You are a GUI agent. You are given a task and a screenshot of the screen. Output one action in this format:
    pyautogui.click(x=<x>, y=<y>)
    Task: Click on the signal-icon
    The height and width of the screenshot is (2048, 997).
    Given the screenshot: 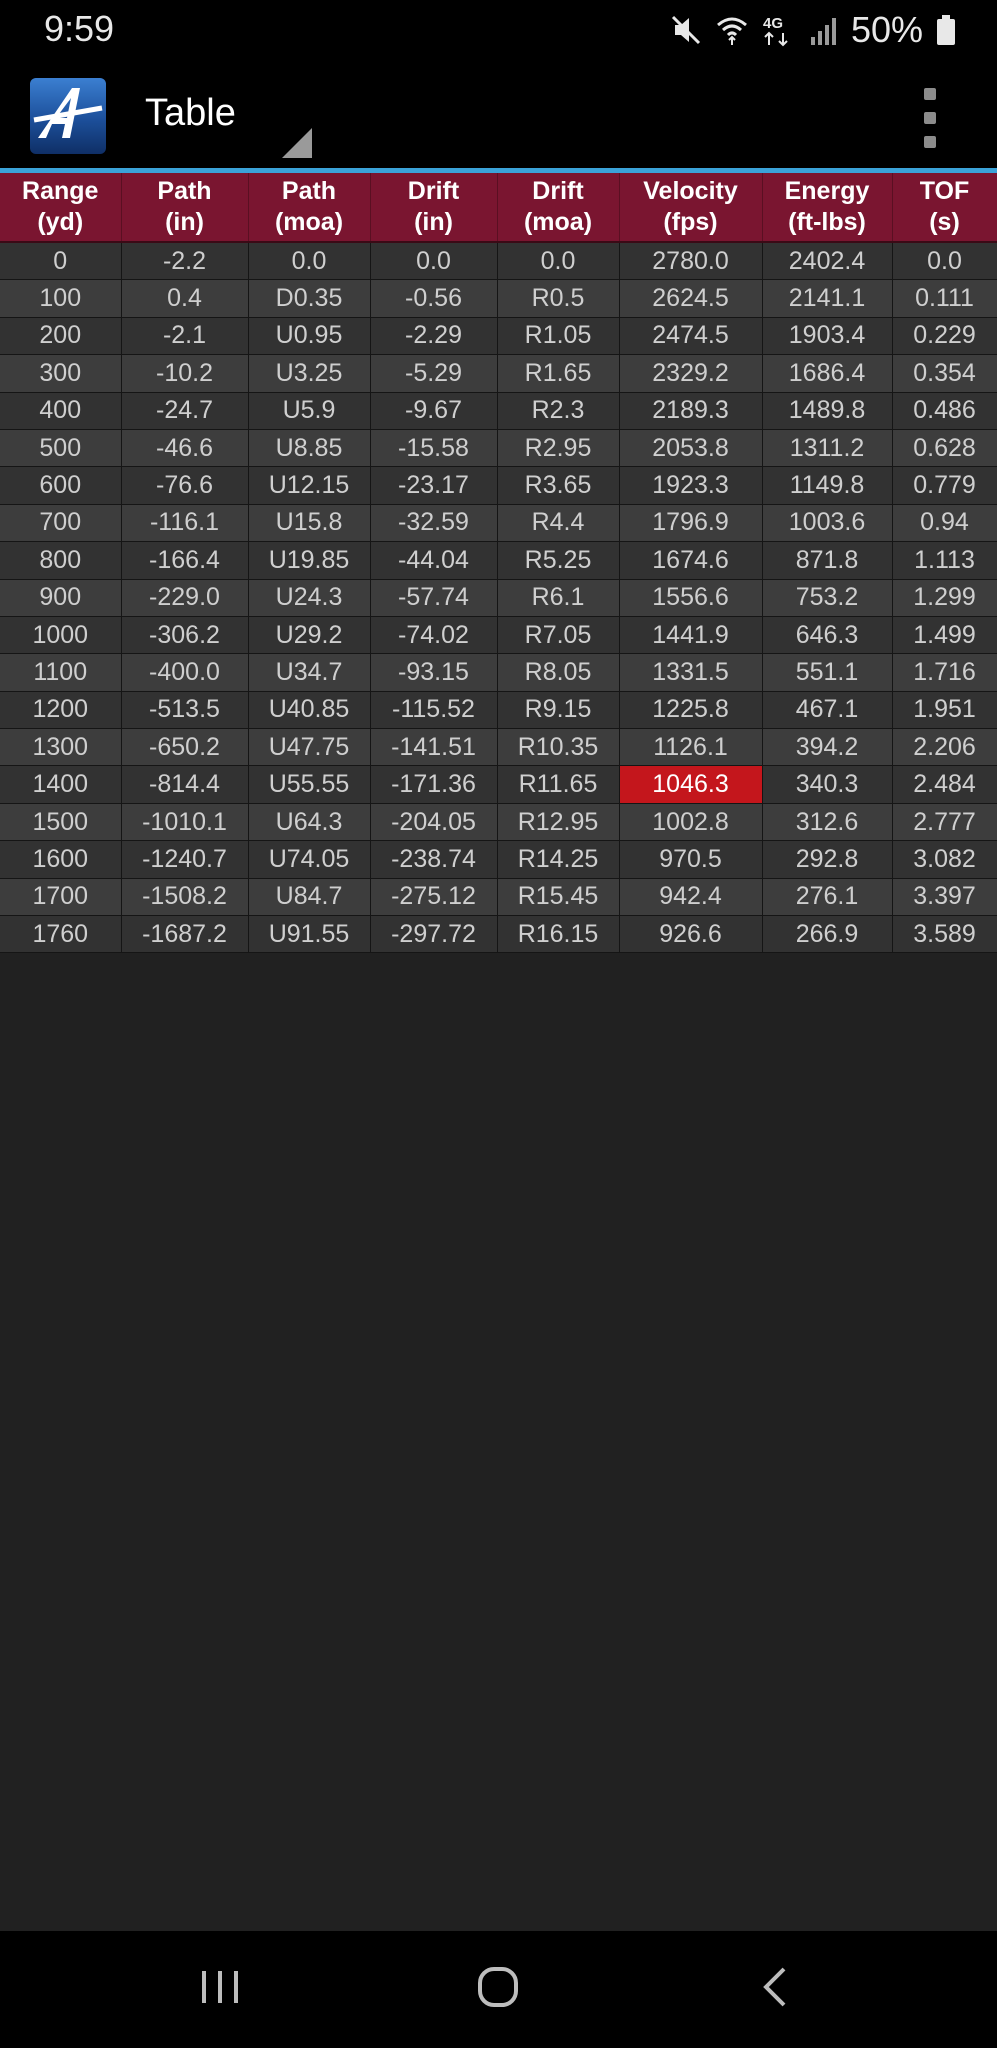 What is the action you would take?
    pyautogui.click(x=824, y=30)
    